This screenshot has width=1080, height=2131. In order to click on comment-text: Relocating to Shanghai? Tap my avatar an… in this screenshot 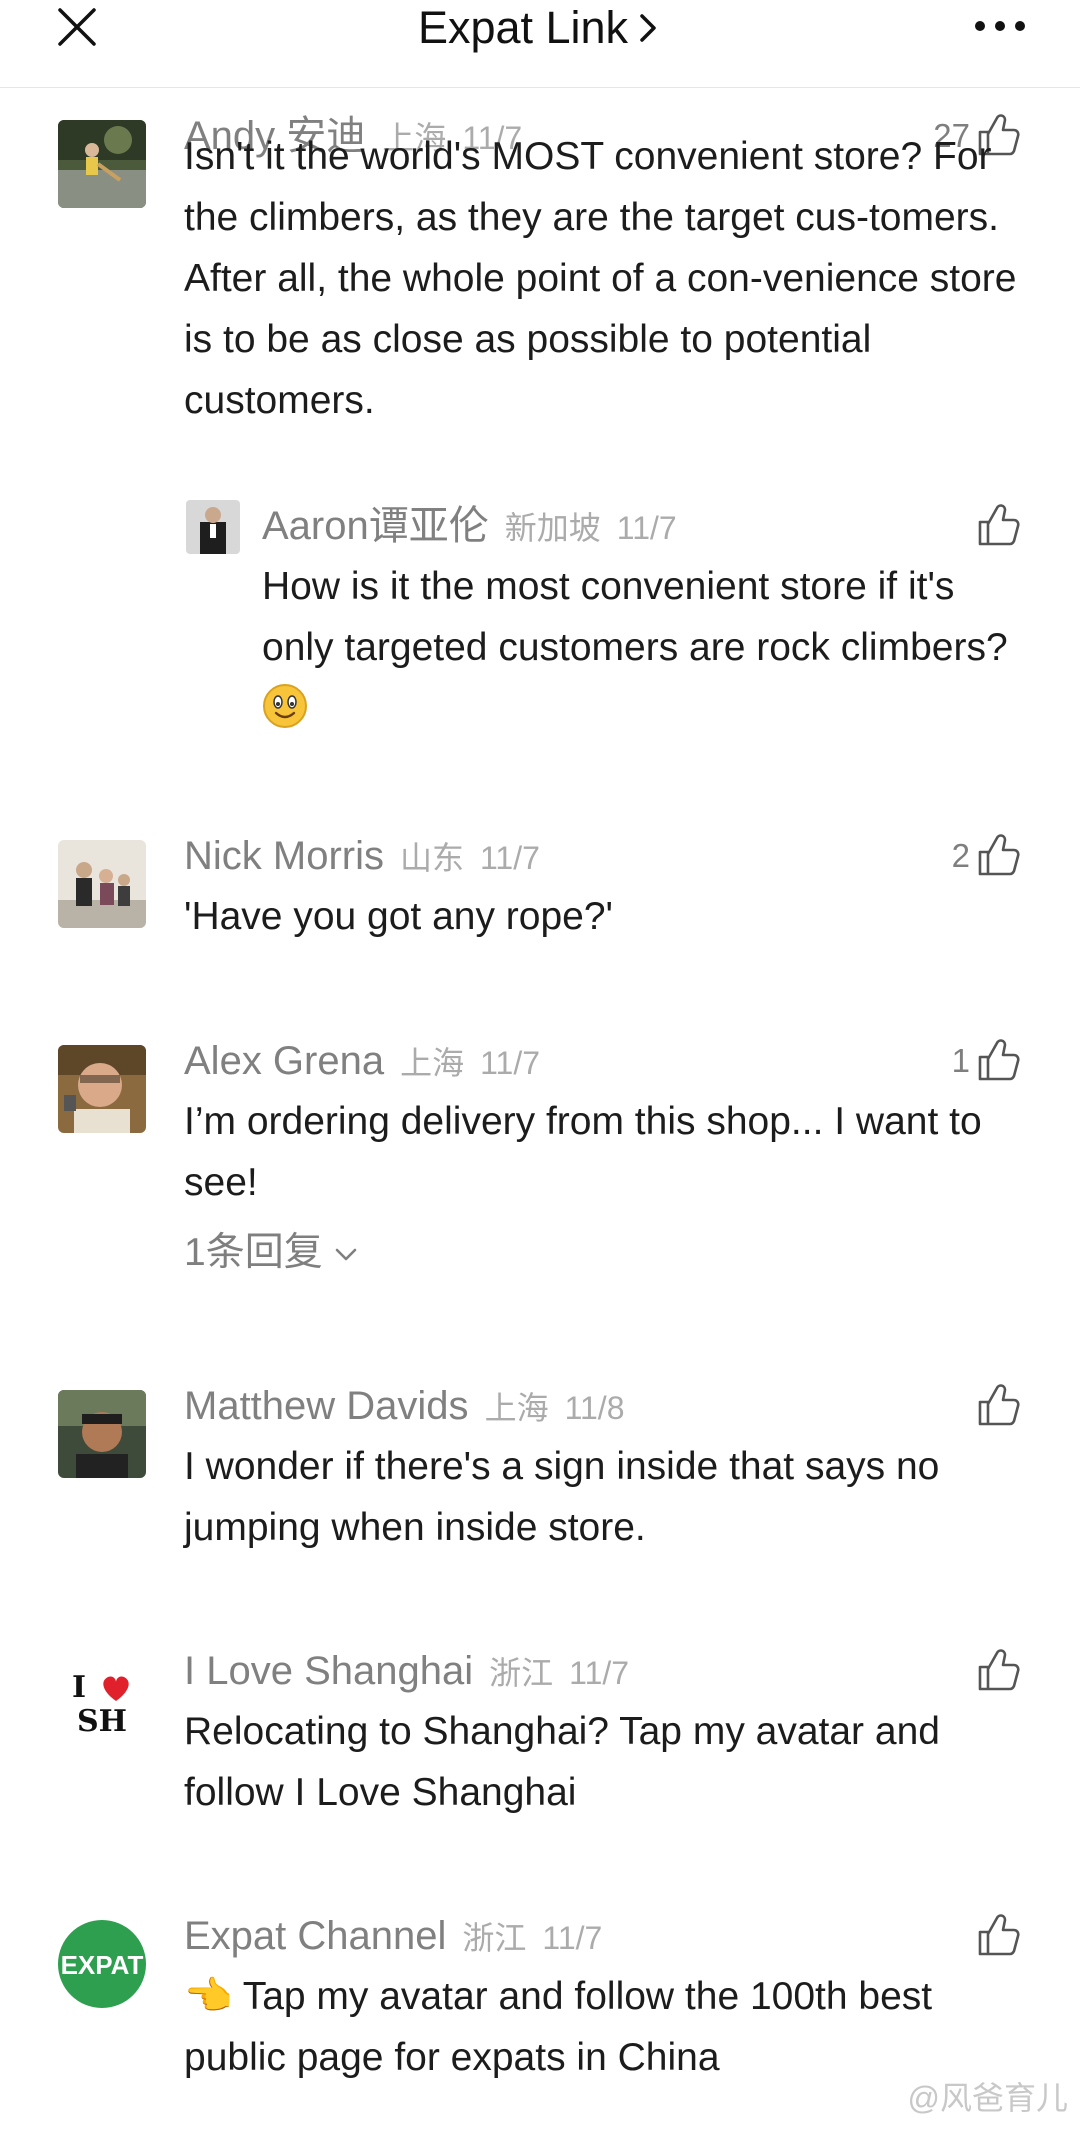, I will do `click(604, 1762)`.